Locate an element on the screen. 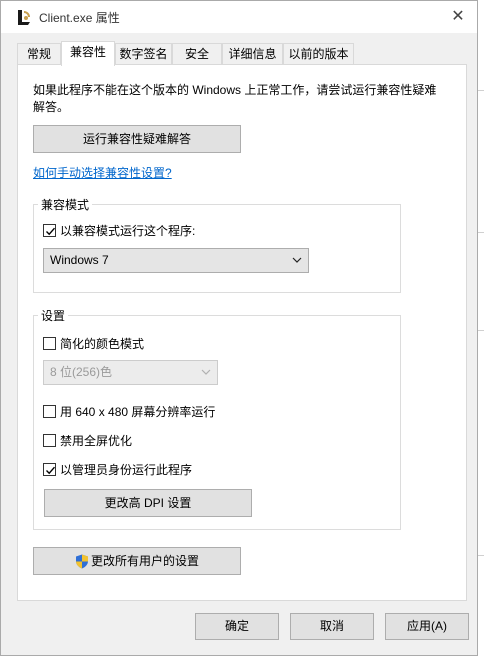 The width and height of the screenshot is (484, 658). low-resolution-row: 用 640 x 480 屏幕分辨率运行 is located at coordinates (129, 411).